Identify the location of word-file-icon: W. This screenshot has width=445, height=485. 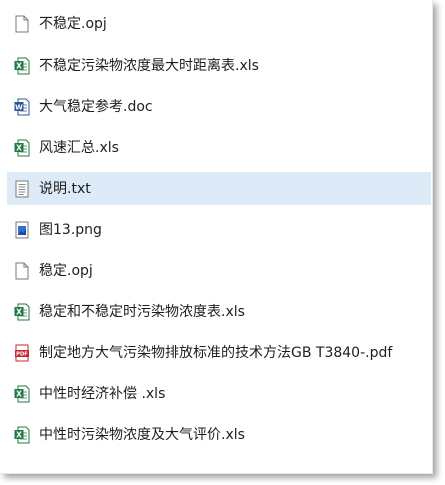
(22, 106).